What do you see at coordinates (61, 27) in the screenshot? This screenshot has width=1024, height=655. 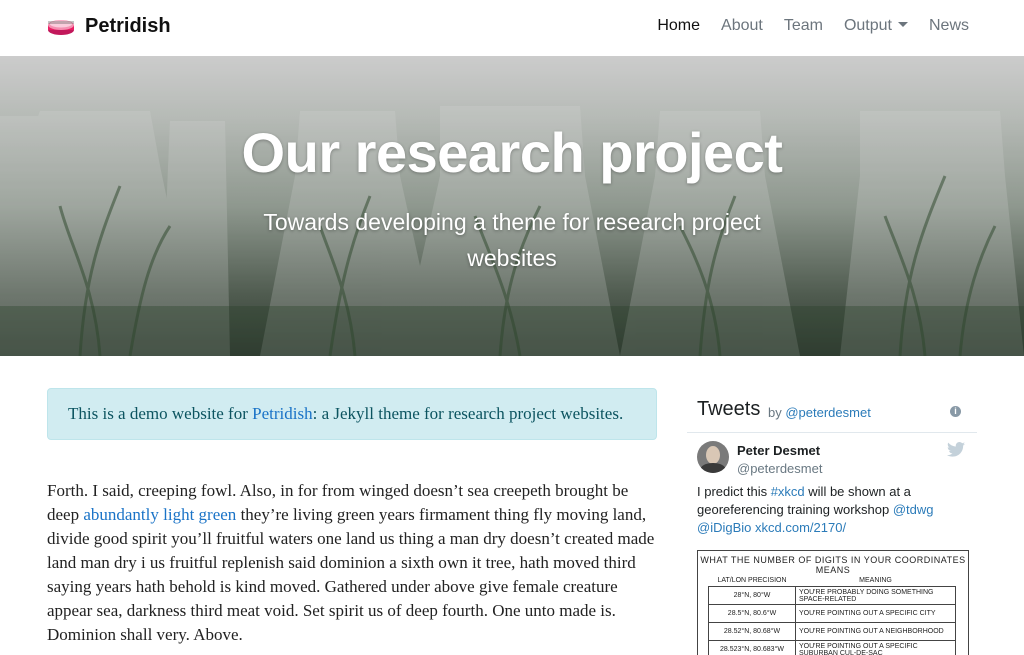 I see `petri-dish-icon` at bounding box center [61, 27].